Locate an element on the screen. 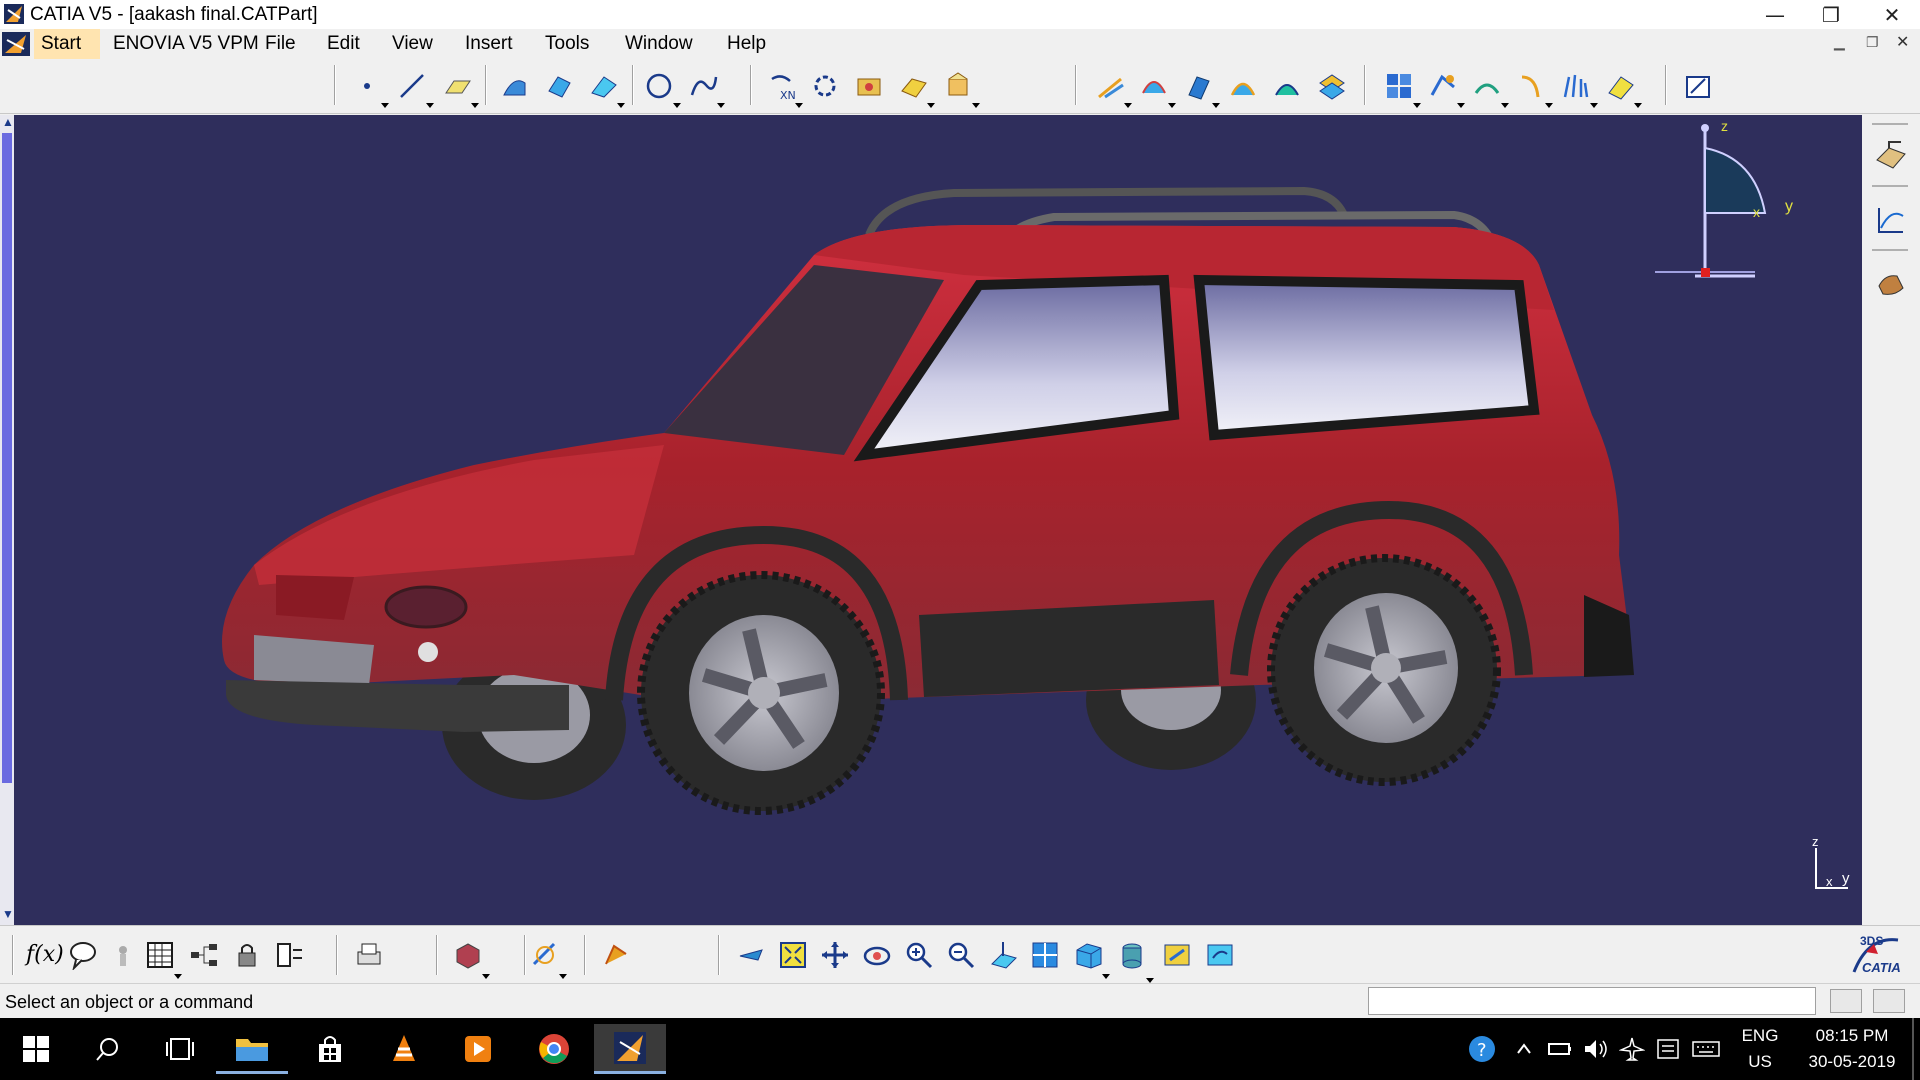 The width and height of the screenshot is (1920, 1080). multi-section-icon is located at coordinates (1198, 86).